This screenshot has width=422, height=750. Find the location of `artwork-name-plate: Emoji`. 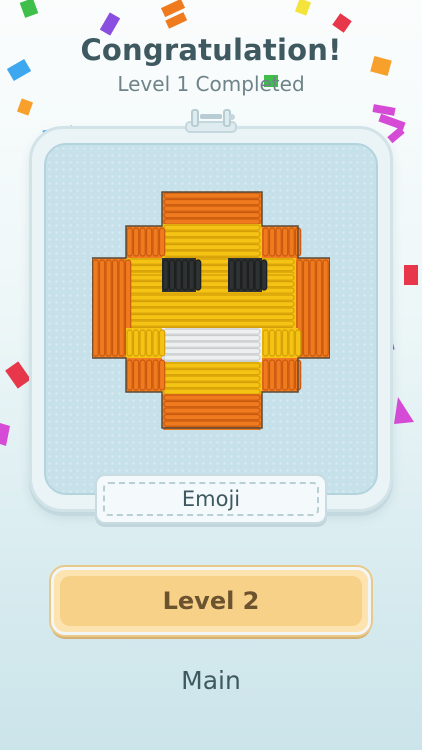

artwork-name-plate: Emoji is located at coordinates (211, 499).